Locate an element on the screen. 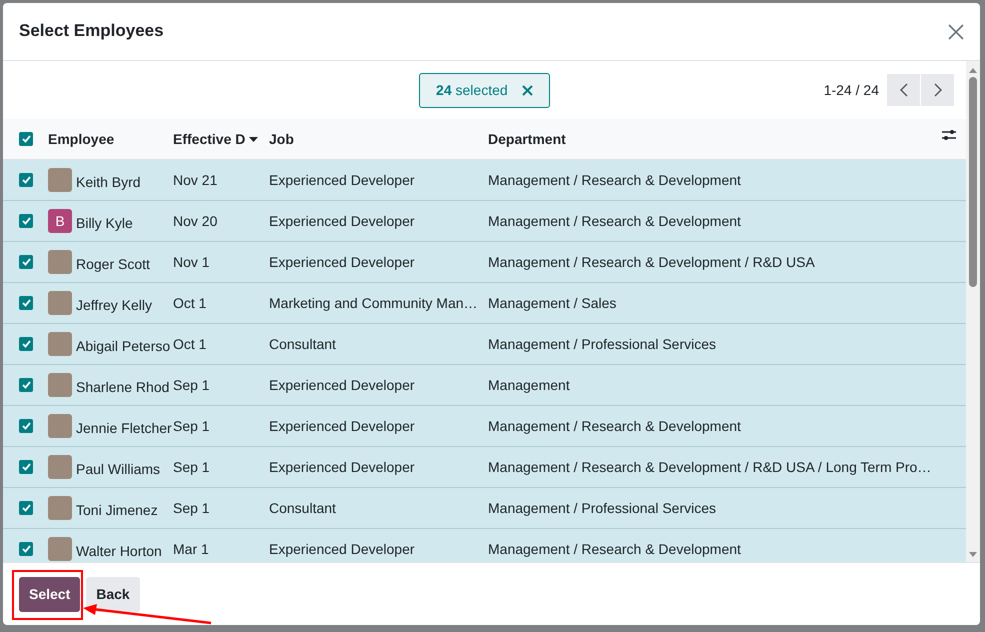 The width and height of the screenshot is (985, 632). select-button: Select is located at coordinates (49, 594).